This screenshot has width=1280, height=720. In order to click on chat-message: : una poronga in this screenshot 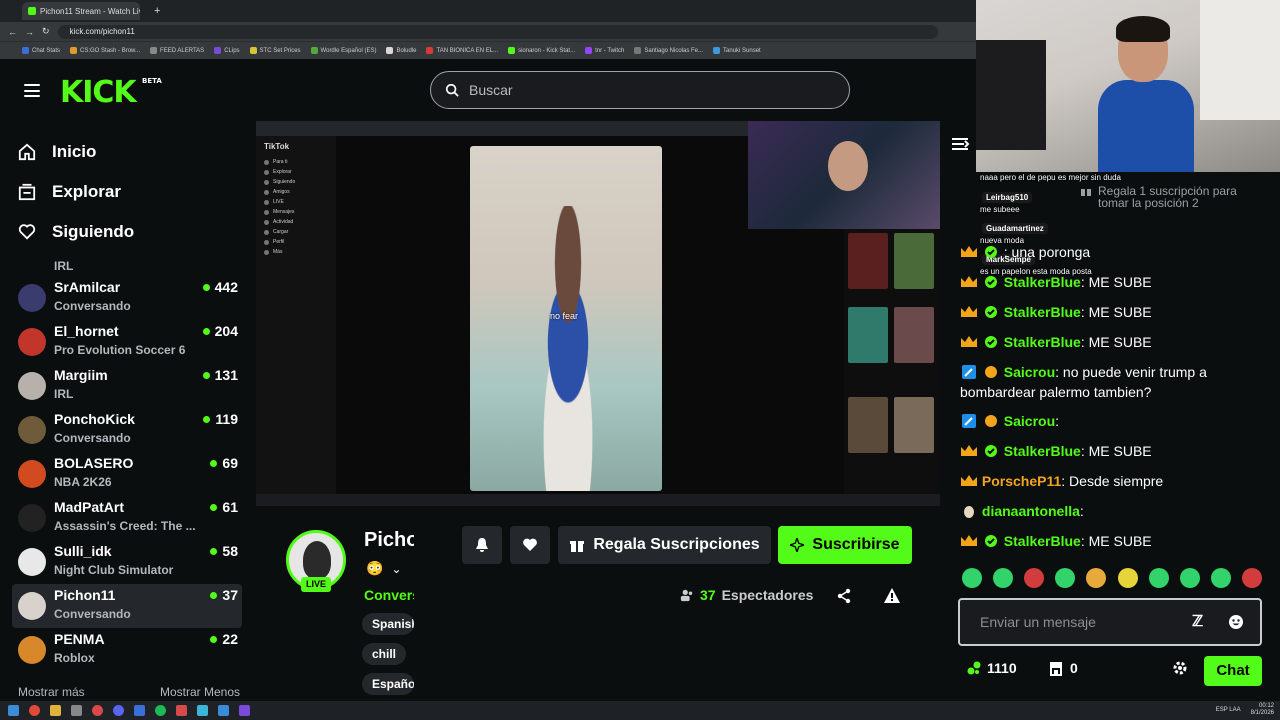, I will do `click(1117, 252)`.